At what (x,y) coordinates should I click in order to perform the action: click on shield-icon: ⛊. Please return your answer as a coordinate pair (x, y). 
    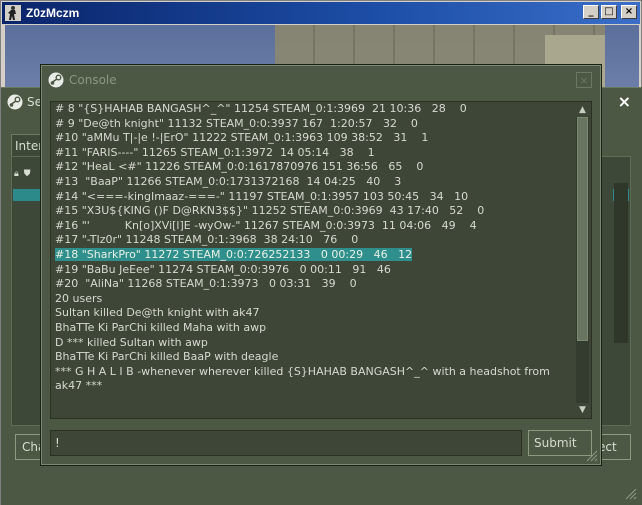
    Looking at the image, I should click on (27, 174).